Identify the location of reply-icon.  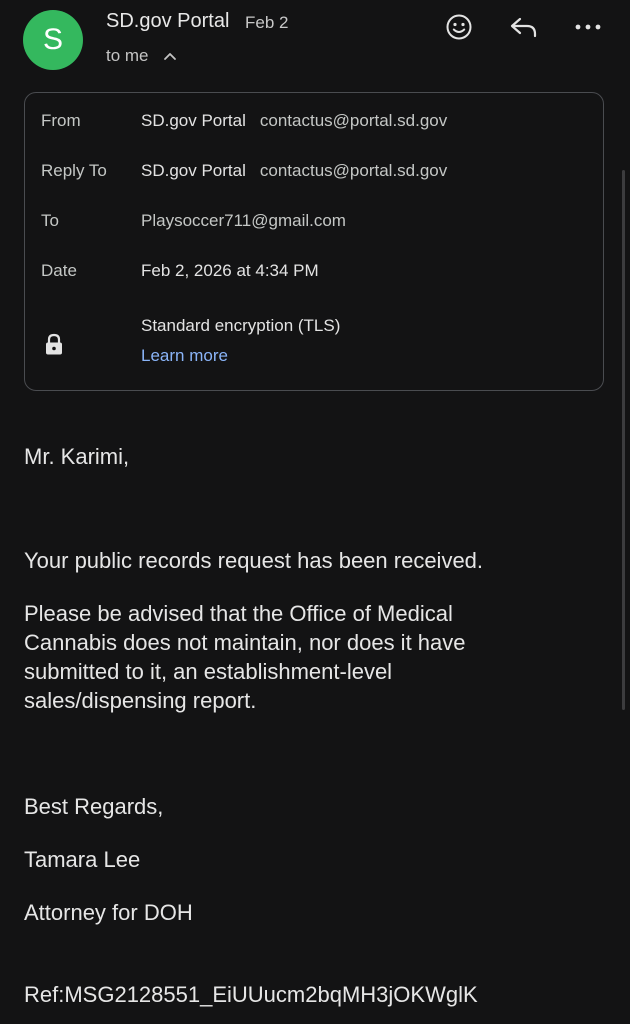
(523, 27).